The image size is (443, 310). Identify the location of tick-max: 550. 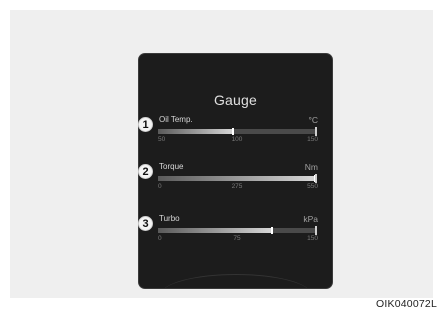
(312, 186).